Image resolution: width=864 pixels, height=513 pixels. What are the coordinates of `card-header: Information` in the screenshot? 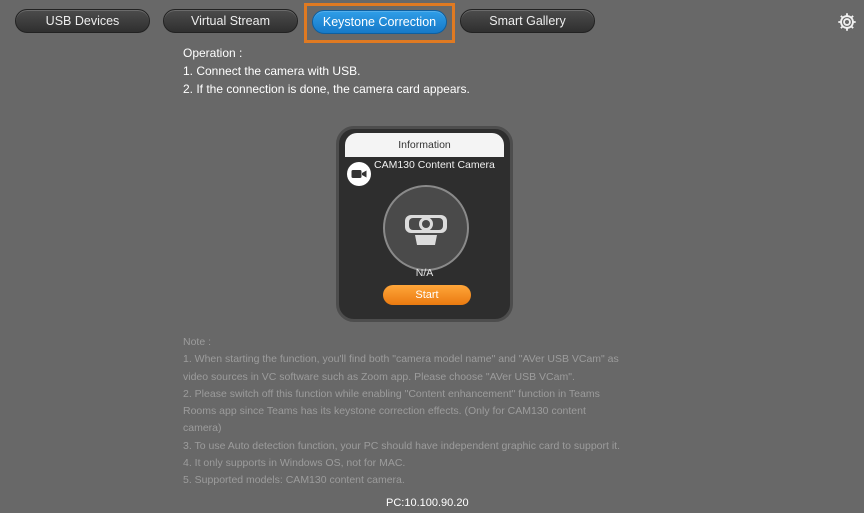 It's located at (424, 145).